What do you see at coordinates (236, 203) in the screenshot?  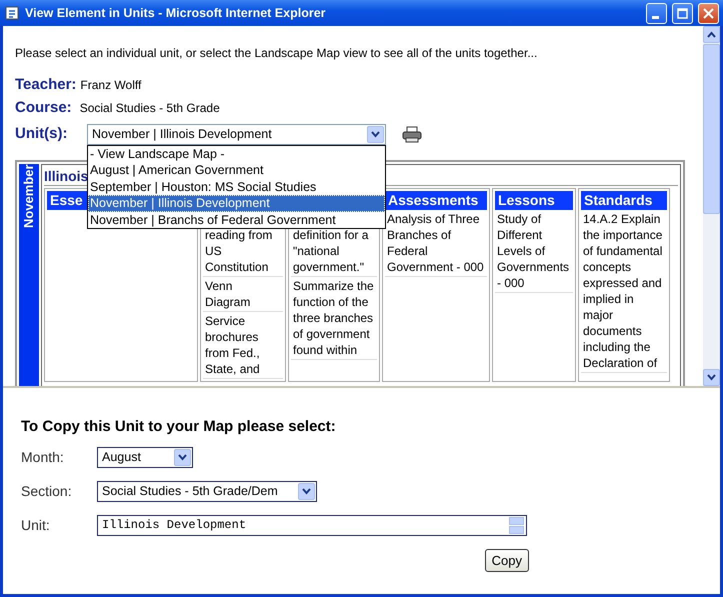 I see `dropdown-option: November | Illinois Development` at bounding box center [236, 203].